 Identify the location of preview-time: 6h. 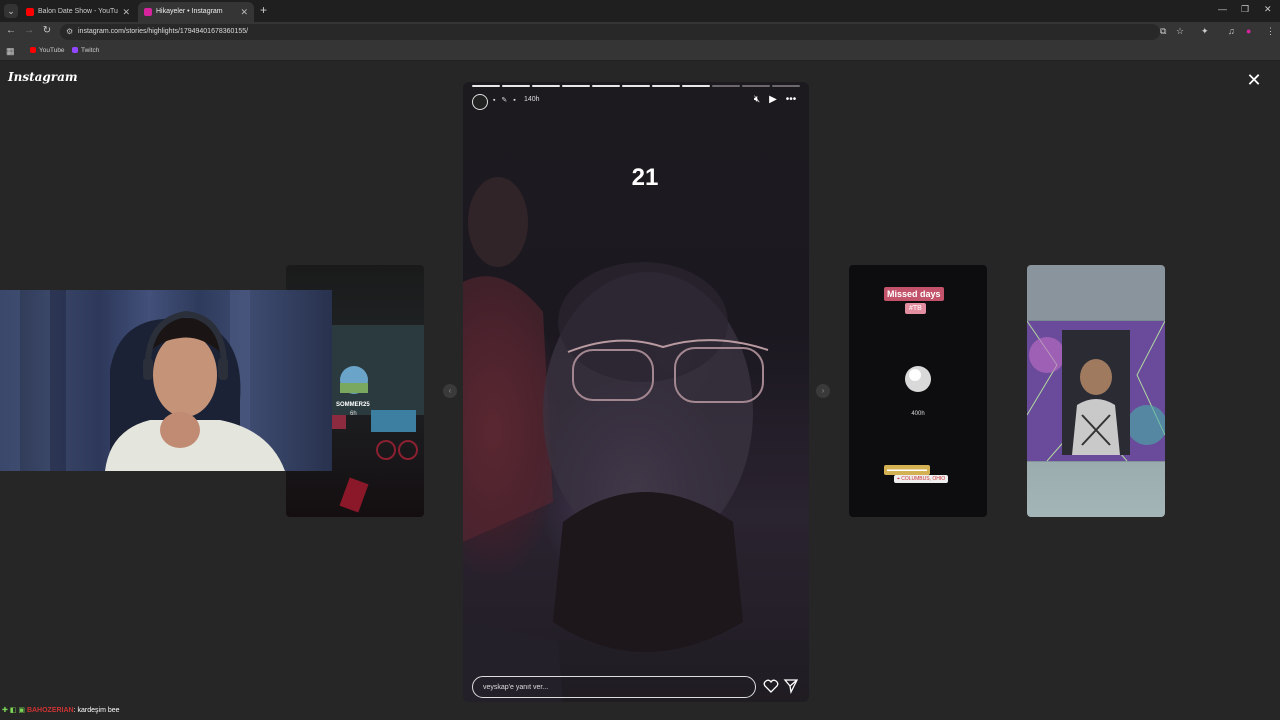
(353, 414).